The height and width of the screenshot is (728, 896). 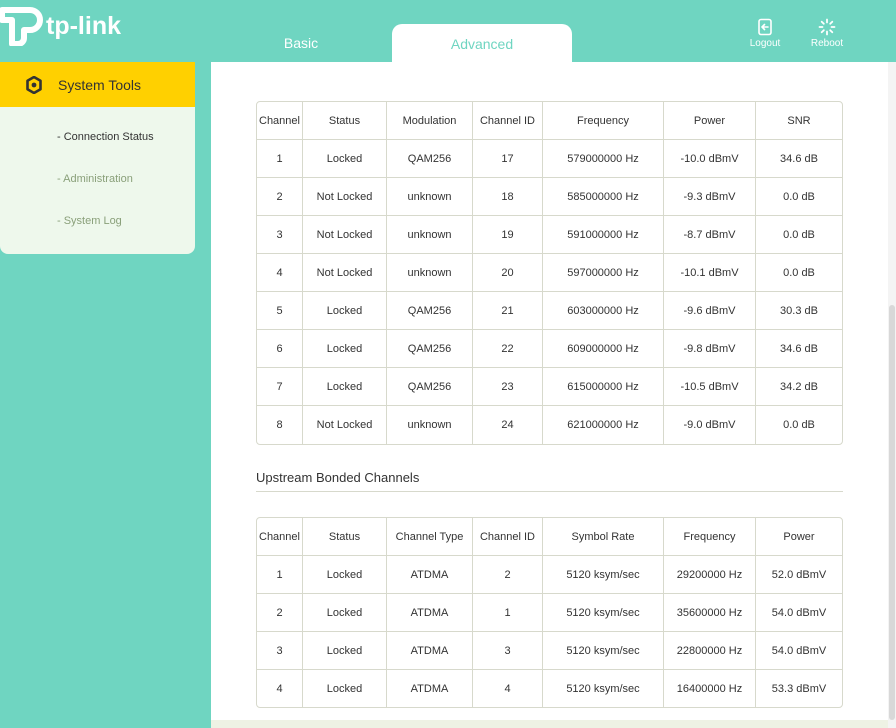 What do you see at coordinates (105, 137) in the screenshot?
I see `sidebar-item-connection-status: - Connection Status` at bounding box center [105, 137].